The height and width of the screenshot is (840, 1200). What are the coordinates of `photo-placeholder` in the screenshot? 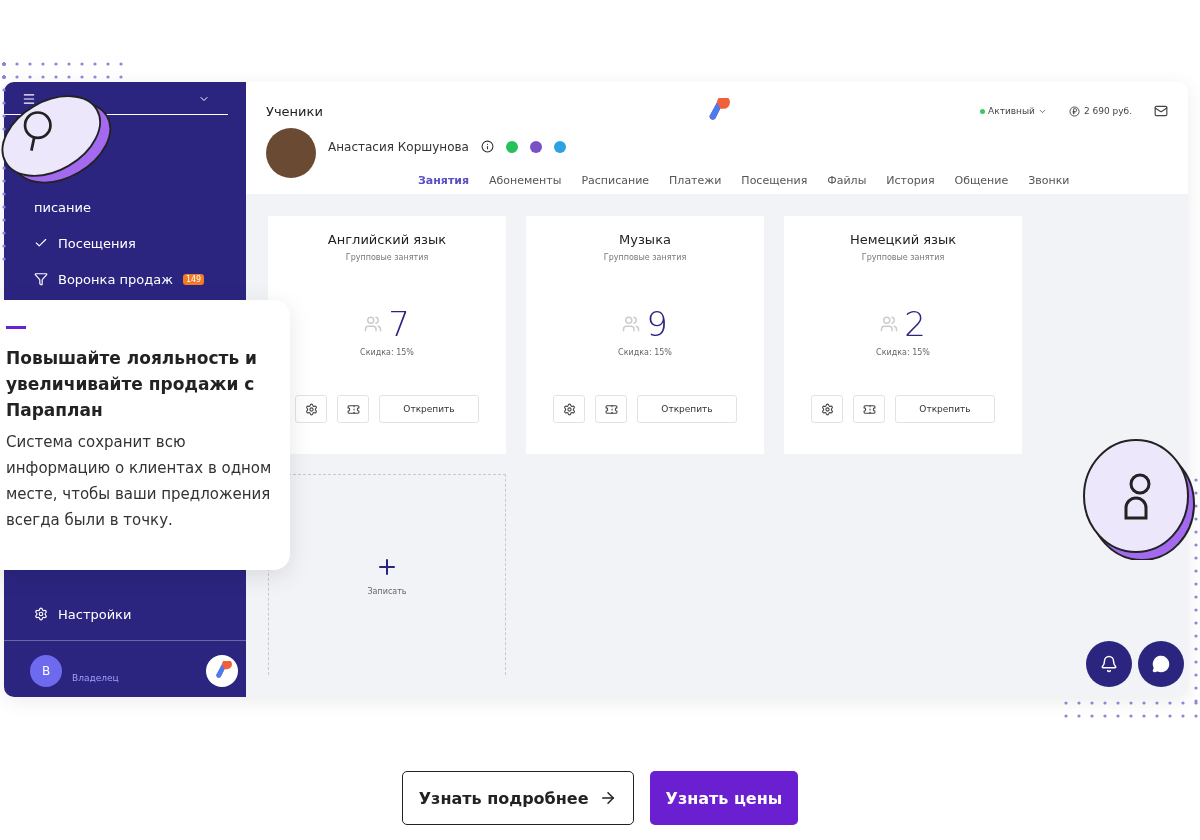 It's located at (291, 153).